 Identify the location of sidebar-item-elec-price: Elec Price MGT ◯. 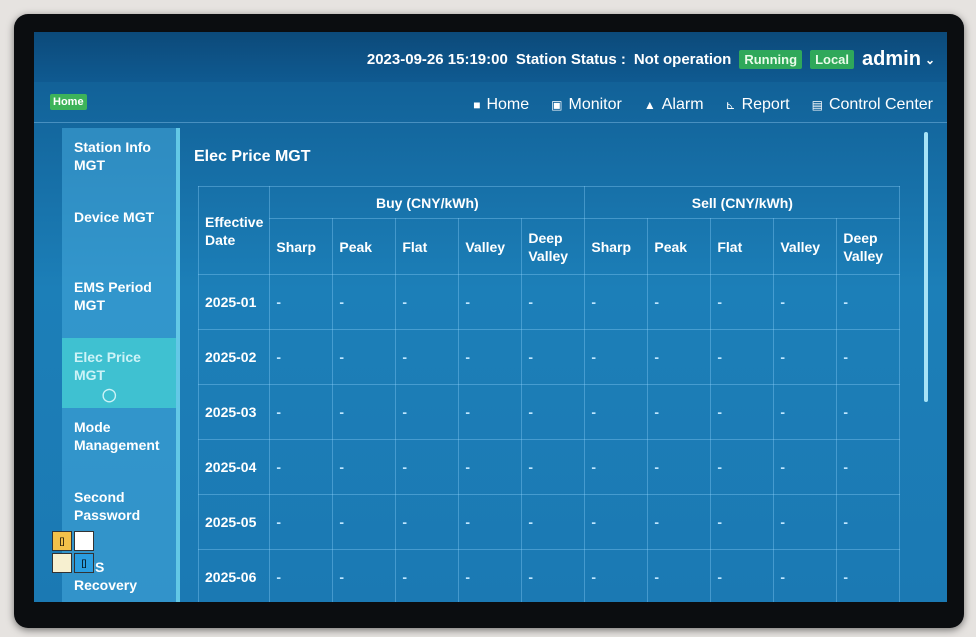
(119, 373).